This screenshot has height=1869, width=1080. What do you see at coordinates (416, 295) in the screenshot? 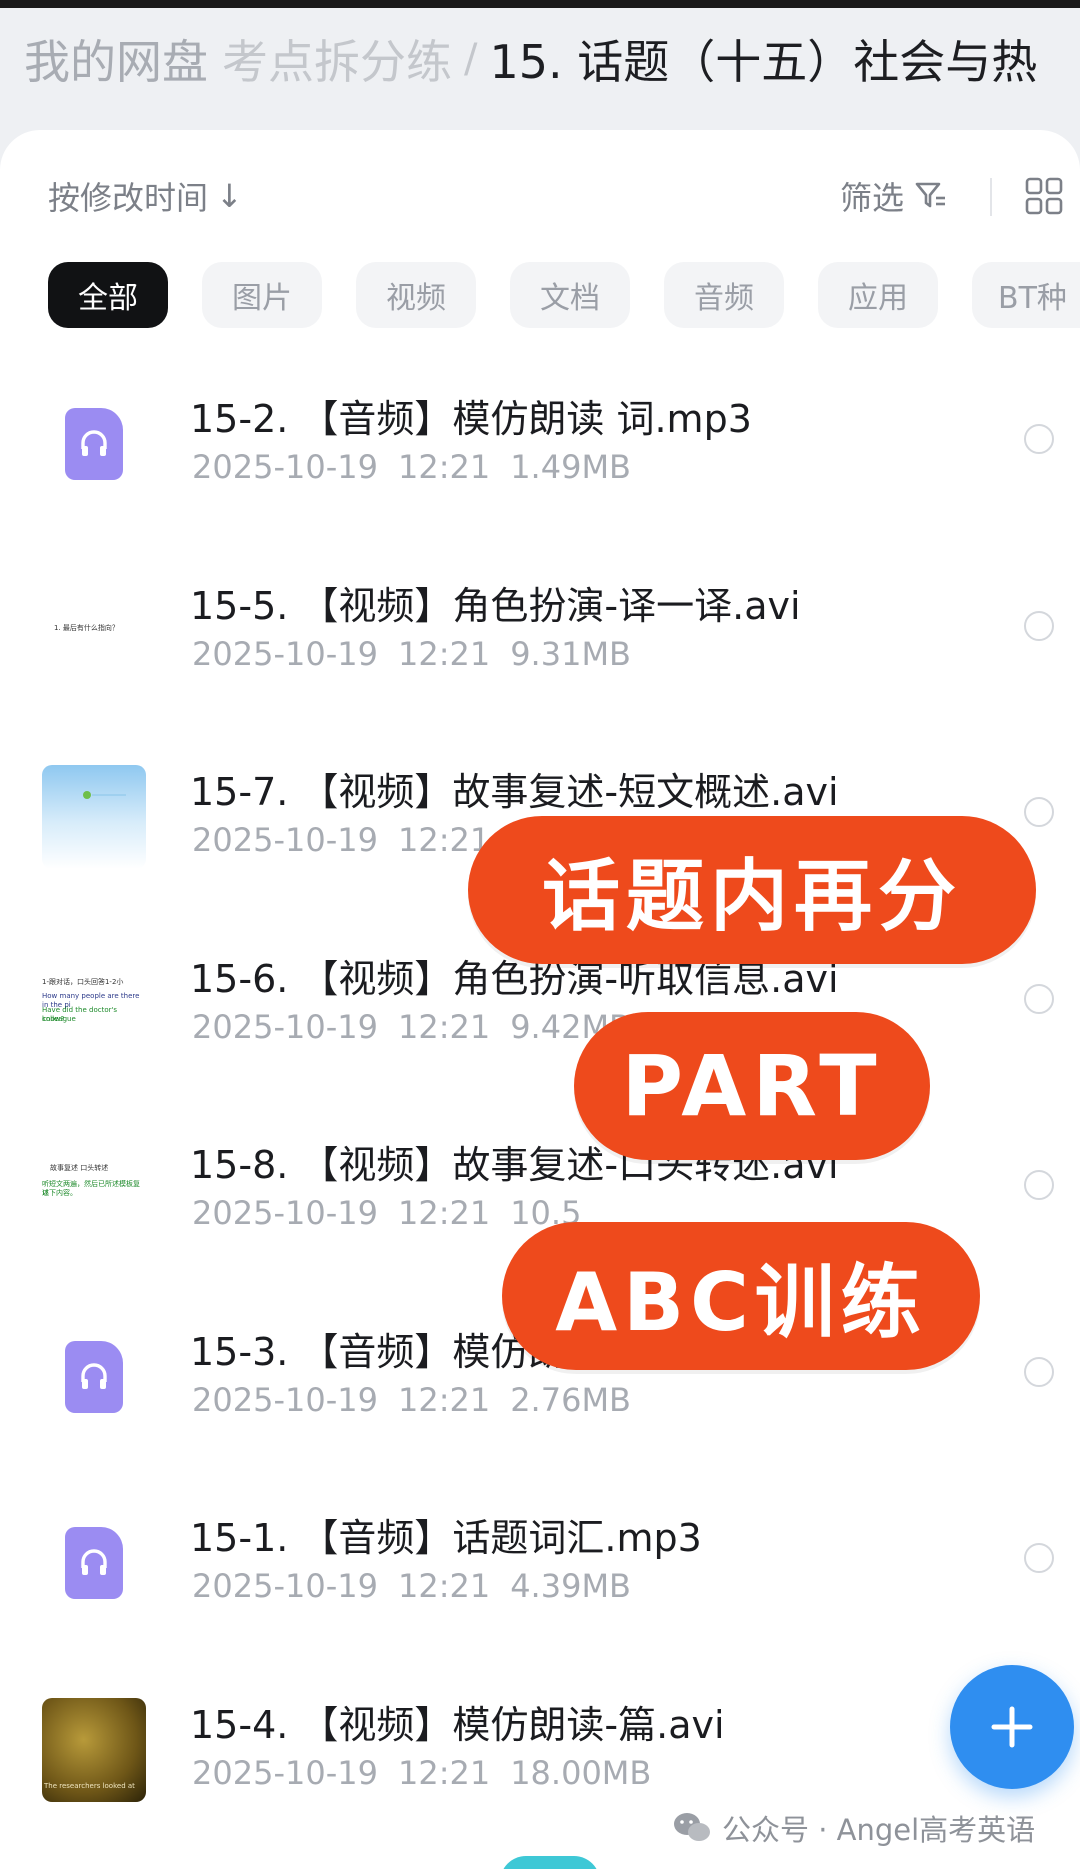
I see `tab-videos: 视频` at bounding box center [416, 295].